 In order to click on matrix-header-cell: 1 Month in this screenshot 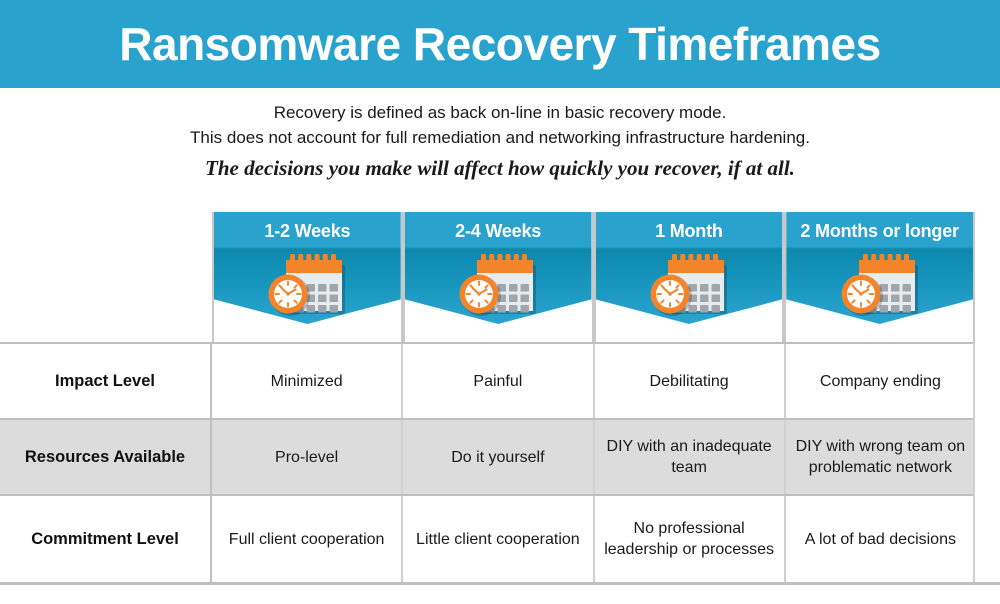, I will do `click(689, 277)`.